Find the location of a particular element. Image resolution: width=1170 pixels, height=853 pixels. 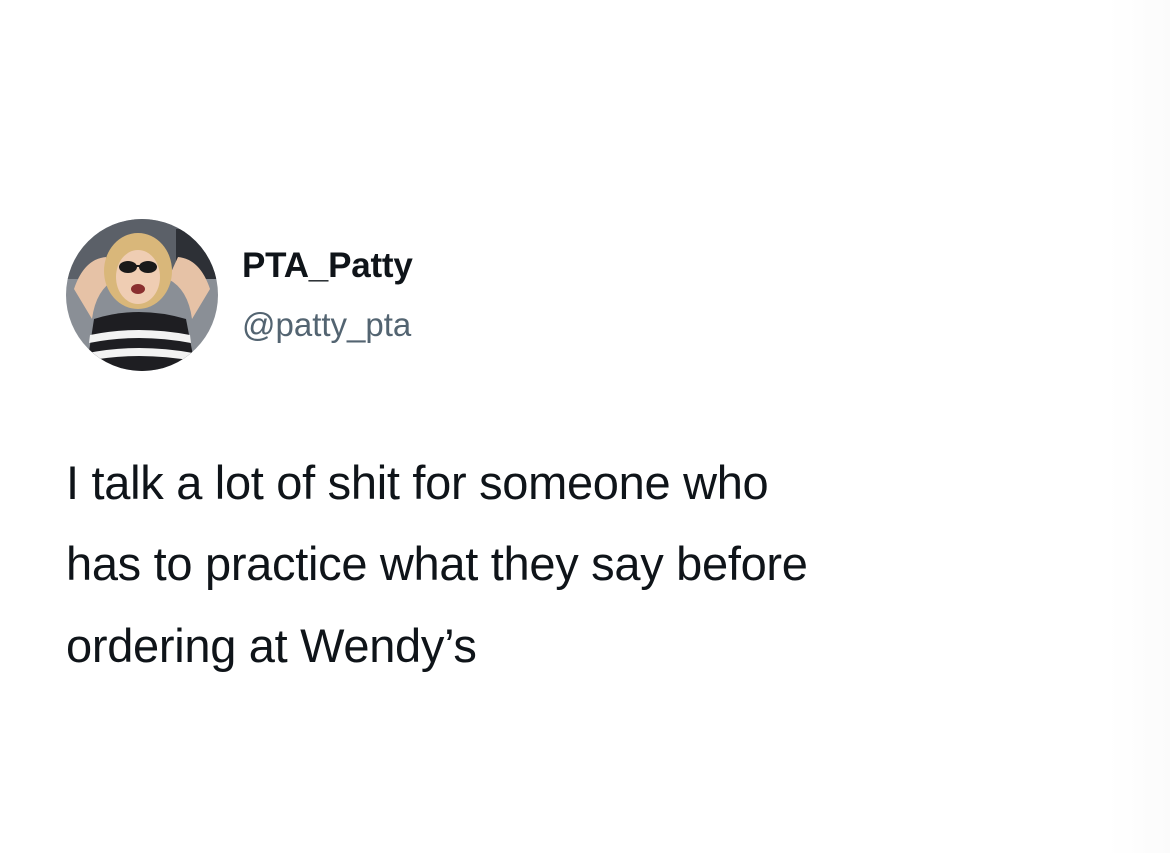

user-avatar-photo-icon is located at coordinates (142, 295).